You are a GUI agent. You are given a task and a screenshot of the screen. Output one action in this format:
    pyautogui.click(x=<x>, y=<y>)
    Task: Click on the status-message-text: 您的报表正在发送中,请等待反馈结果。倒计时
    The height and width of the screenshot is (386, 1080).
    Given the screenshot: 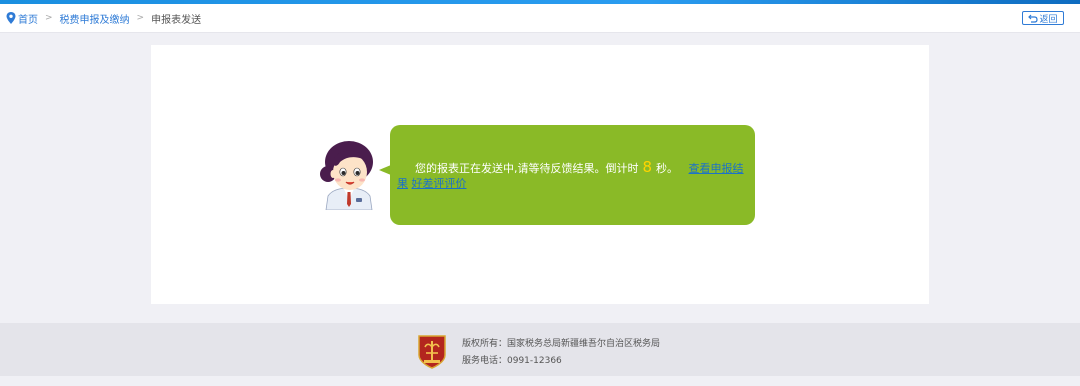 What is the action you would take?
    pyautogui.click(x=527, y=168)
    